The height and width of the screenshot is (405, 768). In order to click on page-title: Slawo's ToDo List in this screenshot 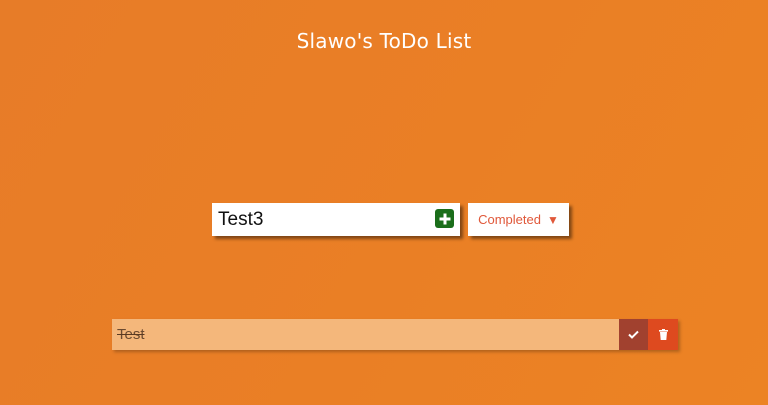, I will do `click(384, 41)`.